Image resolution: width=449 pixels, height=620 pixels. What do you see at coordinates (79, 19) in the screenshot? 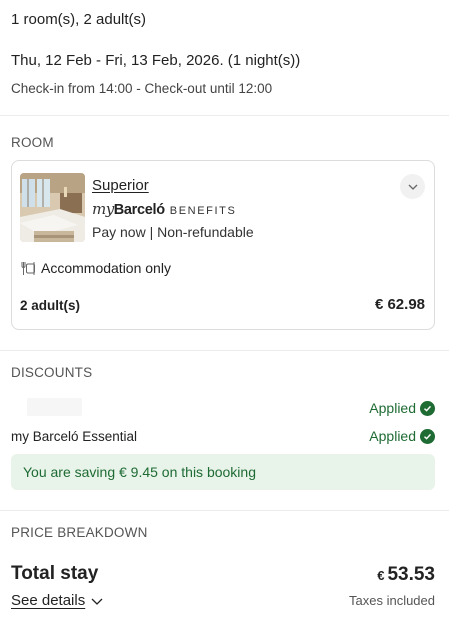
I see `rooms-guests-summary: 1 room(s), 2 adult(s)` at bounding box center [79, 19].